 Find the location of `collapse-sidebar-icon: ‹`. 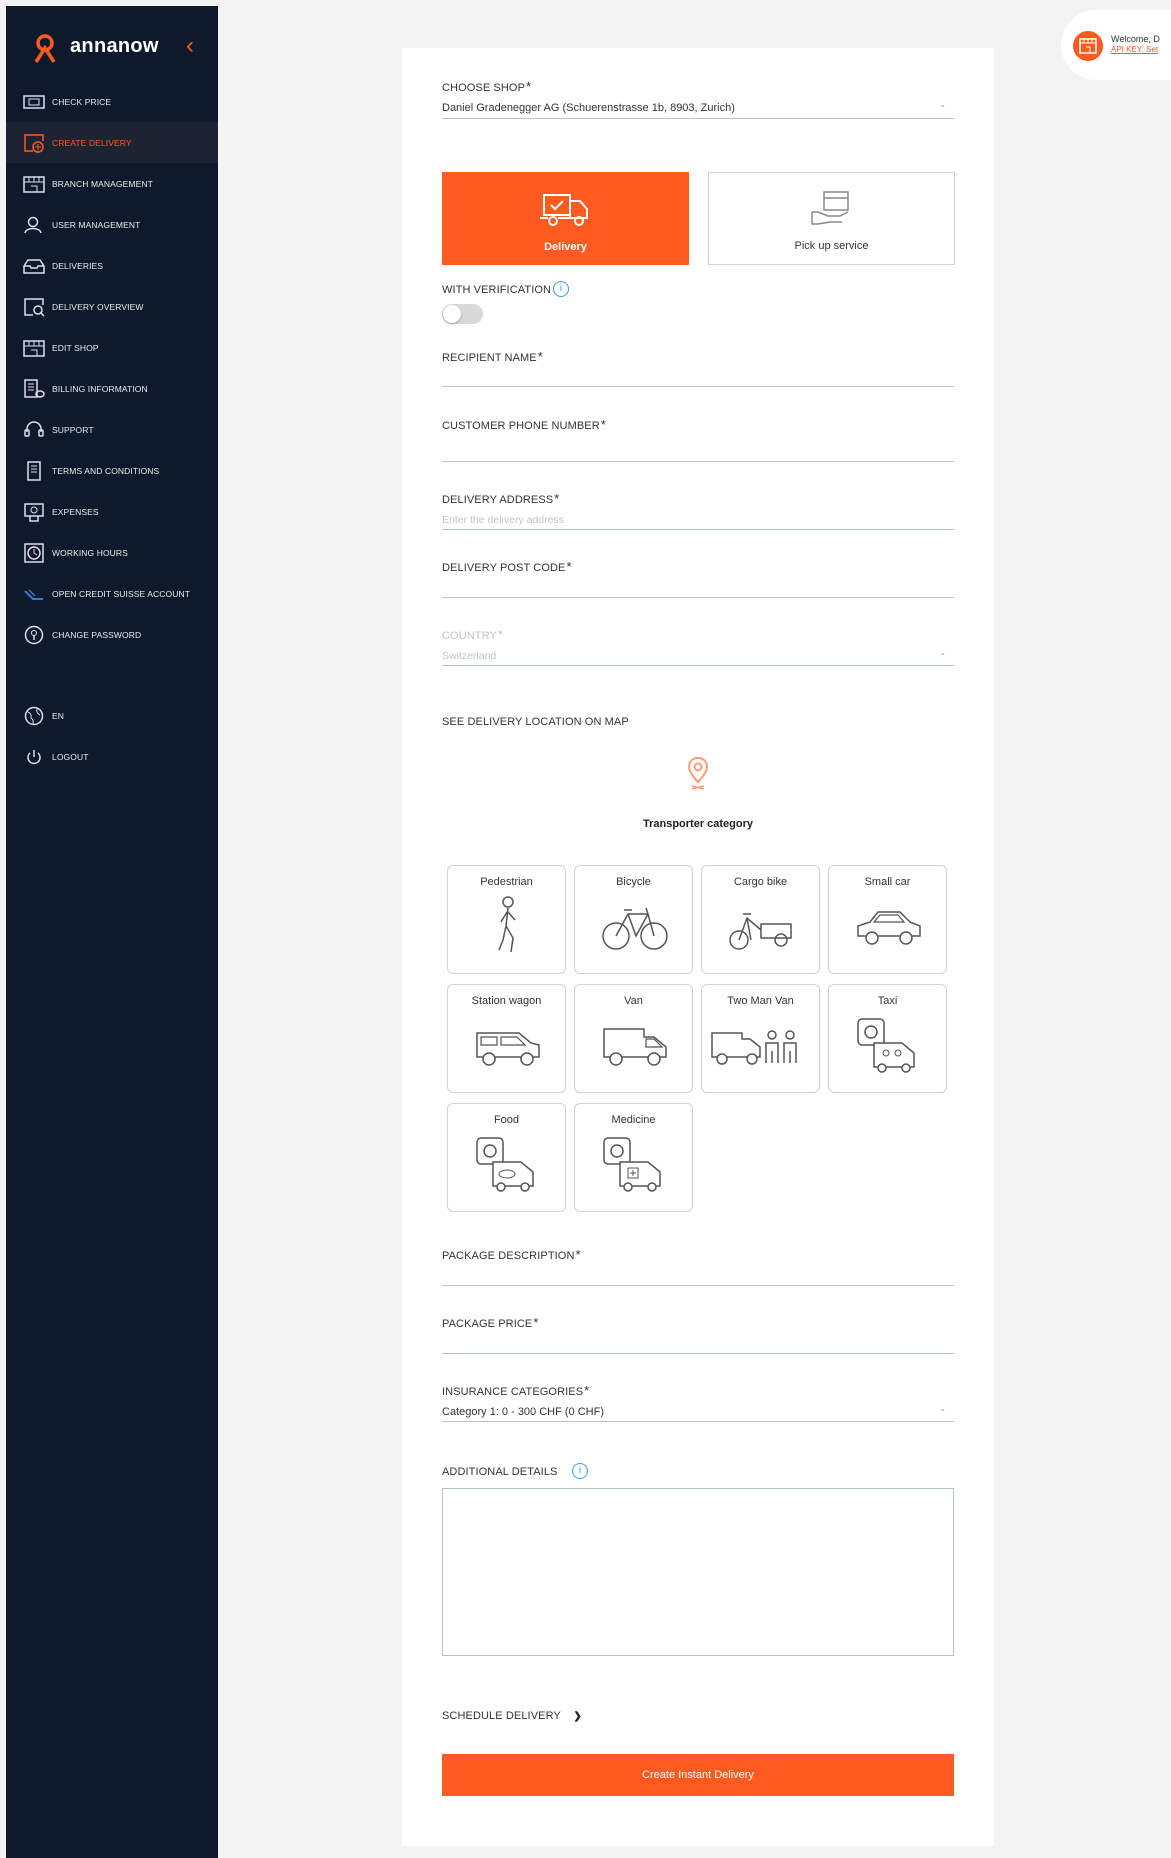

collapse-sidebar-icon: ‹ is located at coordinates (190, 46).